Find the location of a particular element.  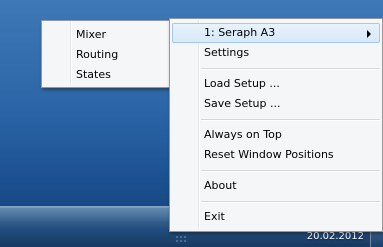

device-submenu: Mixer Routing States is located at coordinates (111, 54).